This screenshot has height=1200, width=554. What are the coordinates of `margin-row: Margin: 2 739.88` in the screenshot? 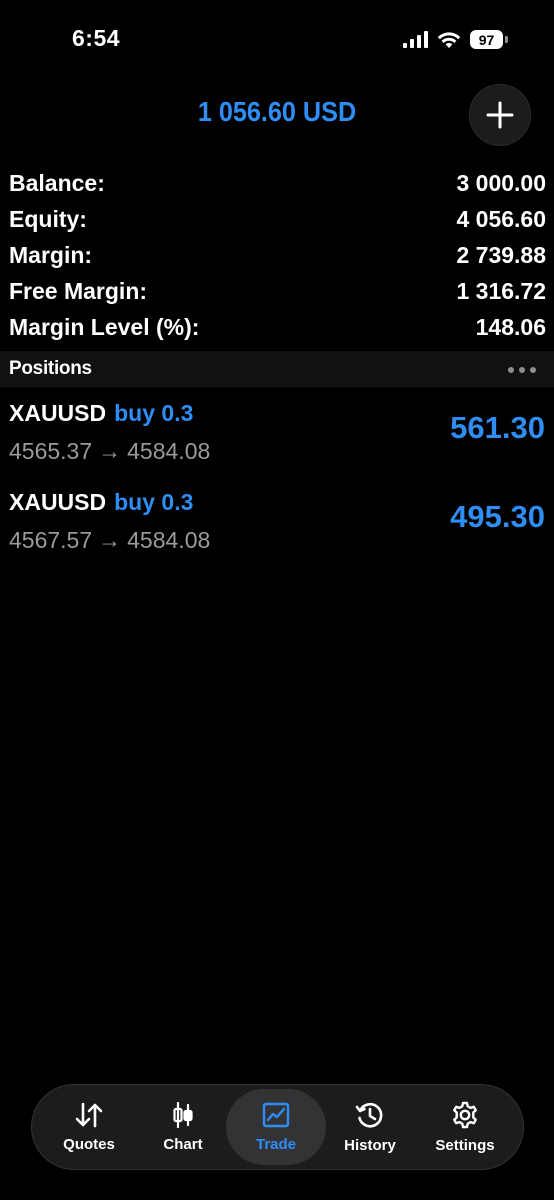 It's located at (277, 255).